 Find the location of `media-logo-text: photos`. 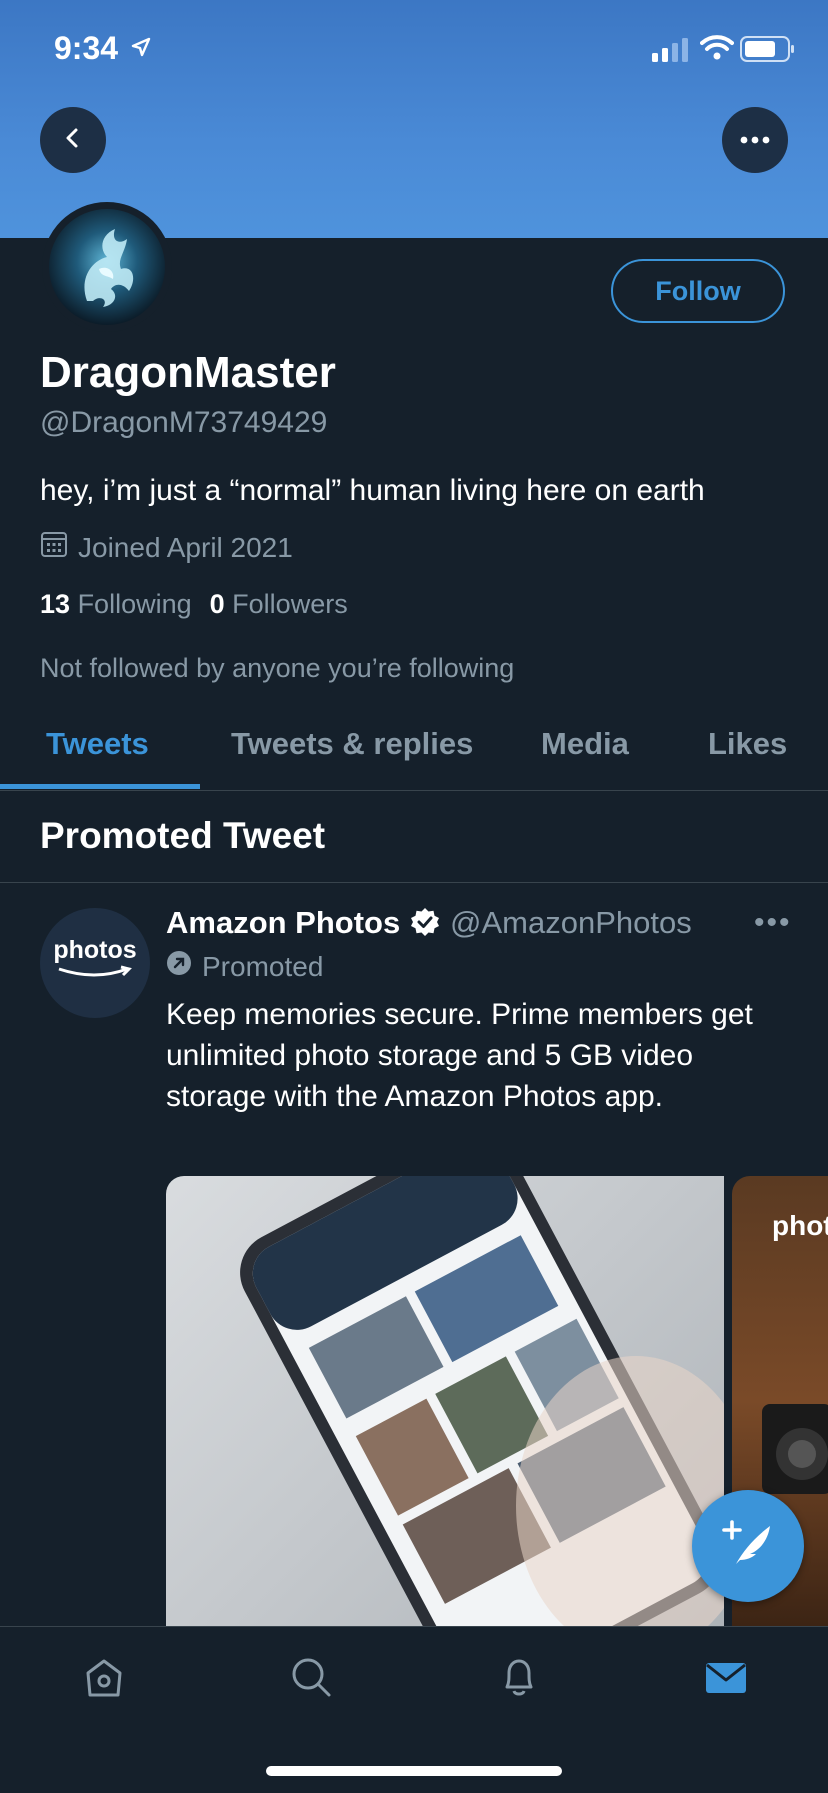

media-logo-text: photos is located at coordinates (800, 1225).